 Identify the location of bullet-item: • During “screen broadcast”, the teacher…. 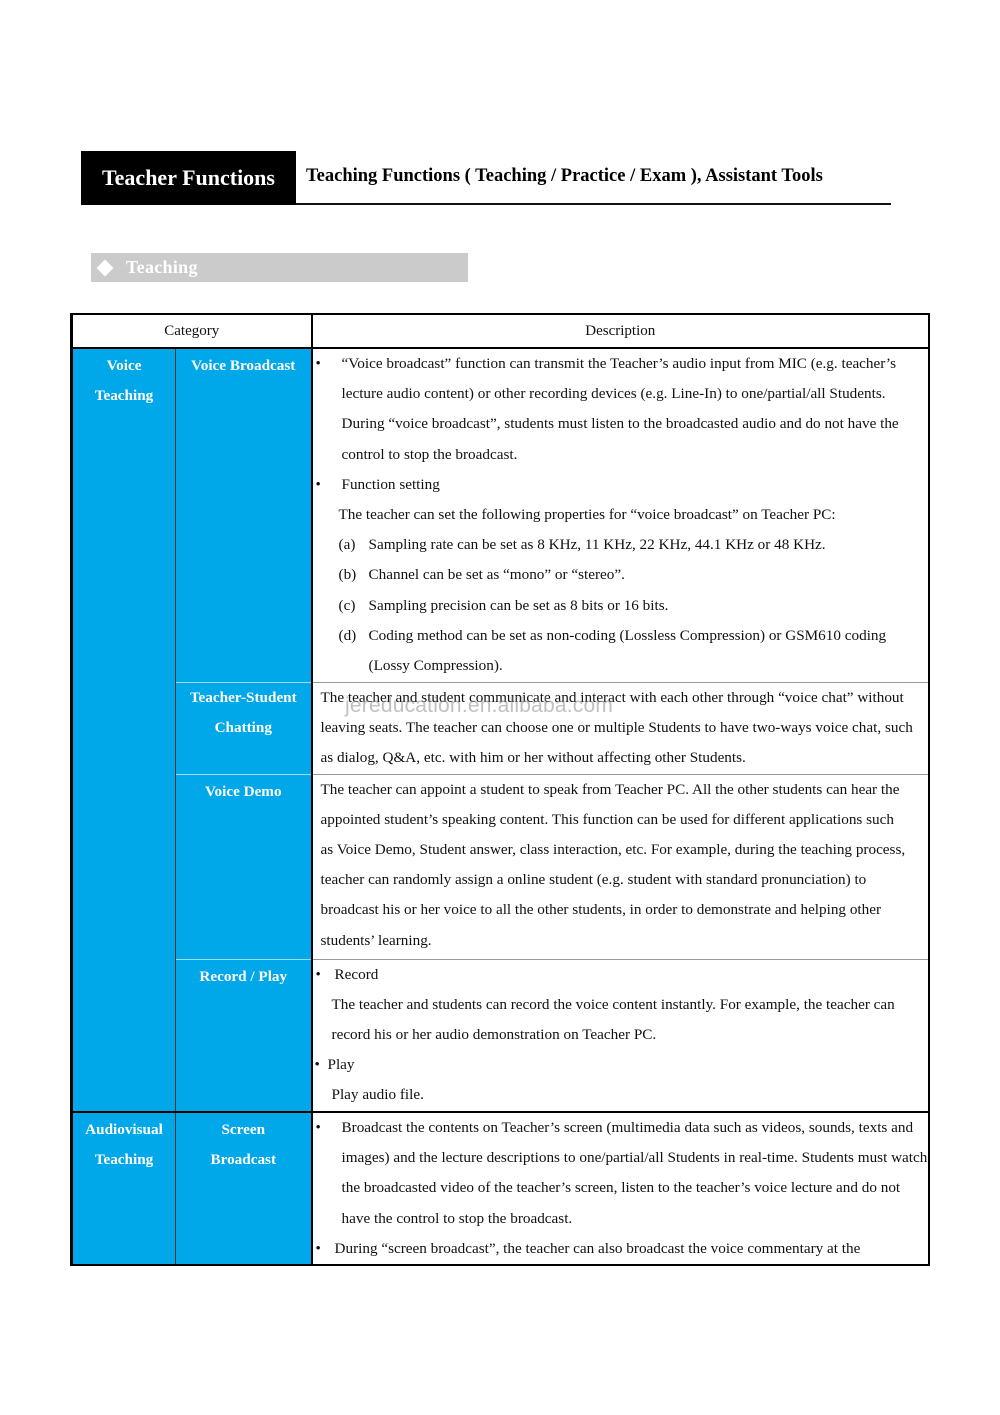
(620, 1248).